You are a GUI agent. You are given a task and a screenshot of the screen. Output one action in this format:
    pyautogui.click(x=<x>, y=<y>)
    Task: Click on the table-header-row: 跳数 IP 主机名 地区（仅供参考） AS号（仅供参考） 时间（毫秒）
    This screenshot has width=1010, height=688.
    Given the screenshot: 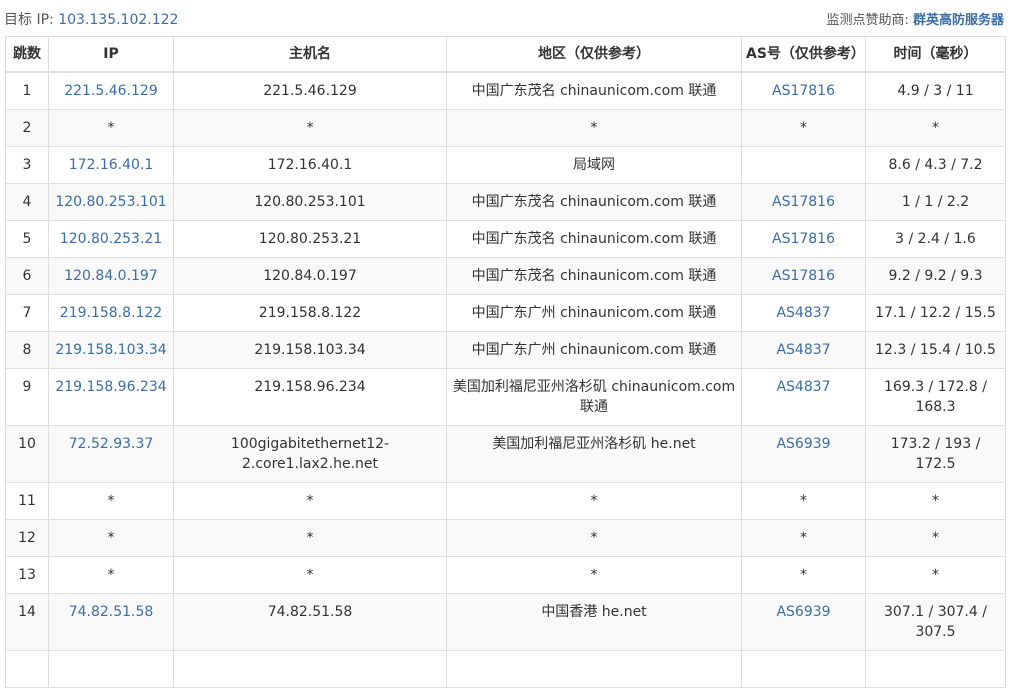 What is the action you would take?
    pyautogui.click(x=505, y=54)
    